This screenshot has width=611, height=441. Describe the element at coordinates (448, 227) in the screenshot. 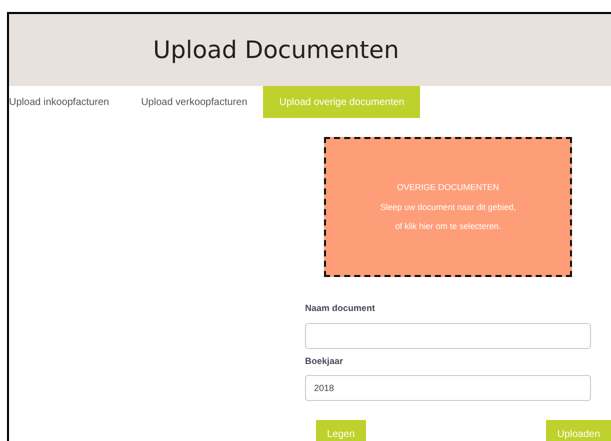

I see `dropzone-hint: of klik hier om te selecteren.` at that location.